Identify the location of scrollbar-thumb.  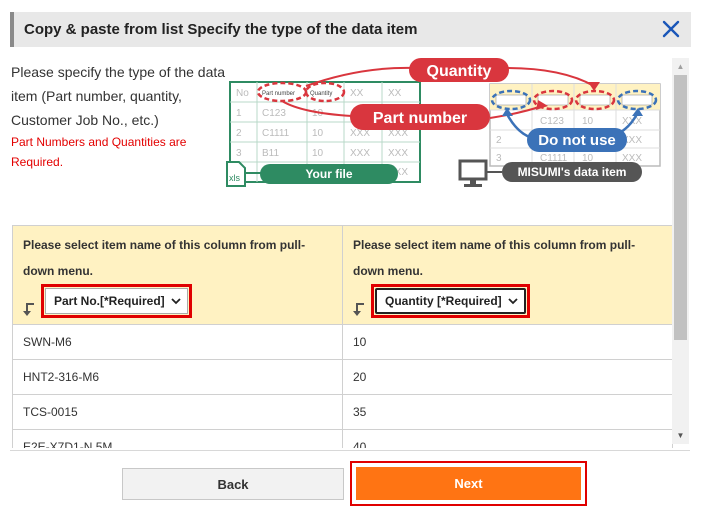
(680, 207).